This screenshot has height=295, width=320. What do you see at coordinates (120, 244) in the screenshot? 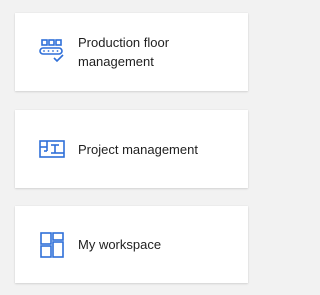
I see `my-workspace-label: My workspace` at bounding box center [120, 244].